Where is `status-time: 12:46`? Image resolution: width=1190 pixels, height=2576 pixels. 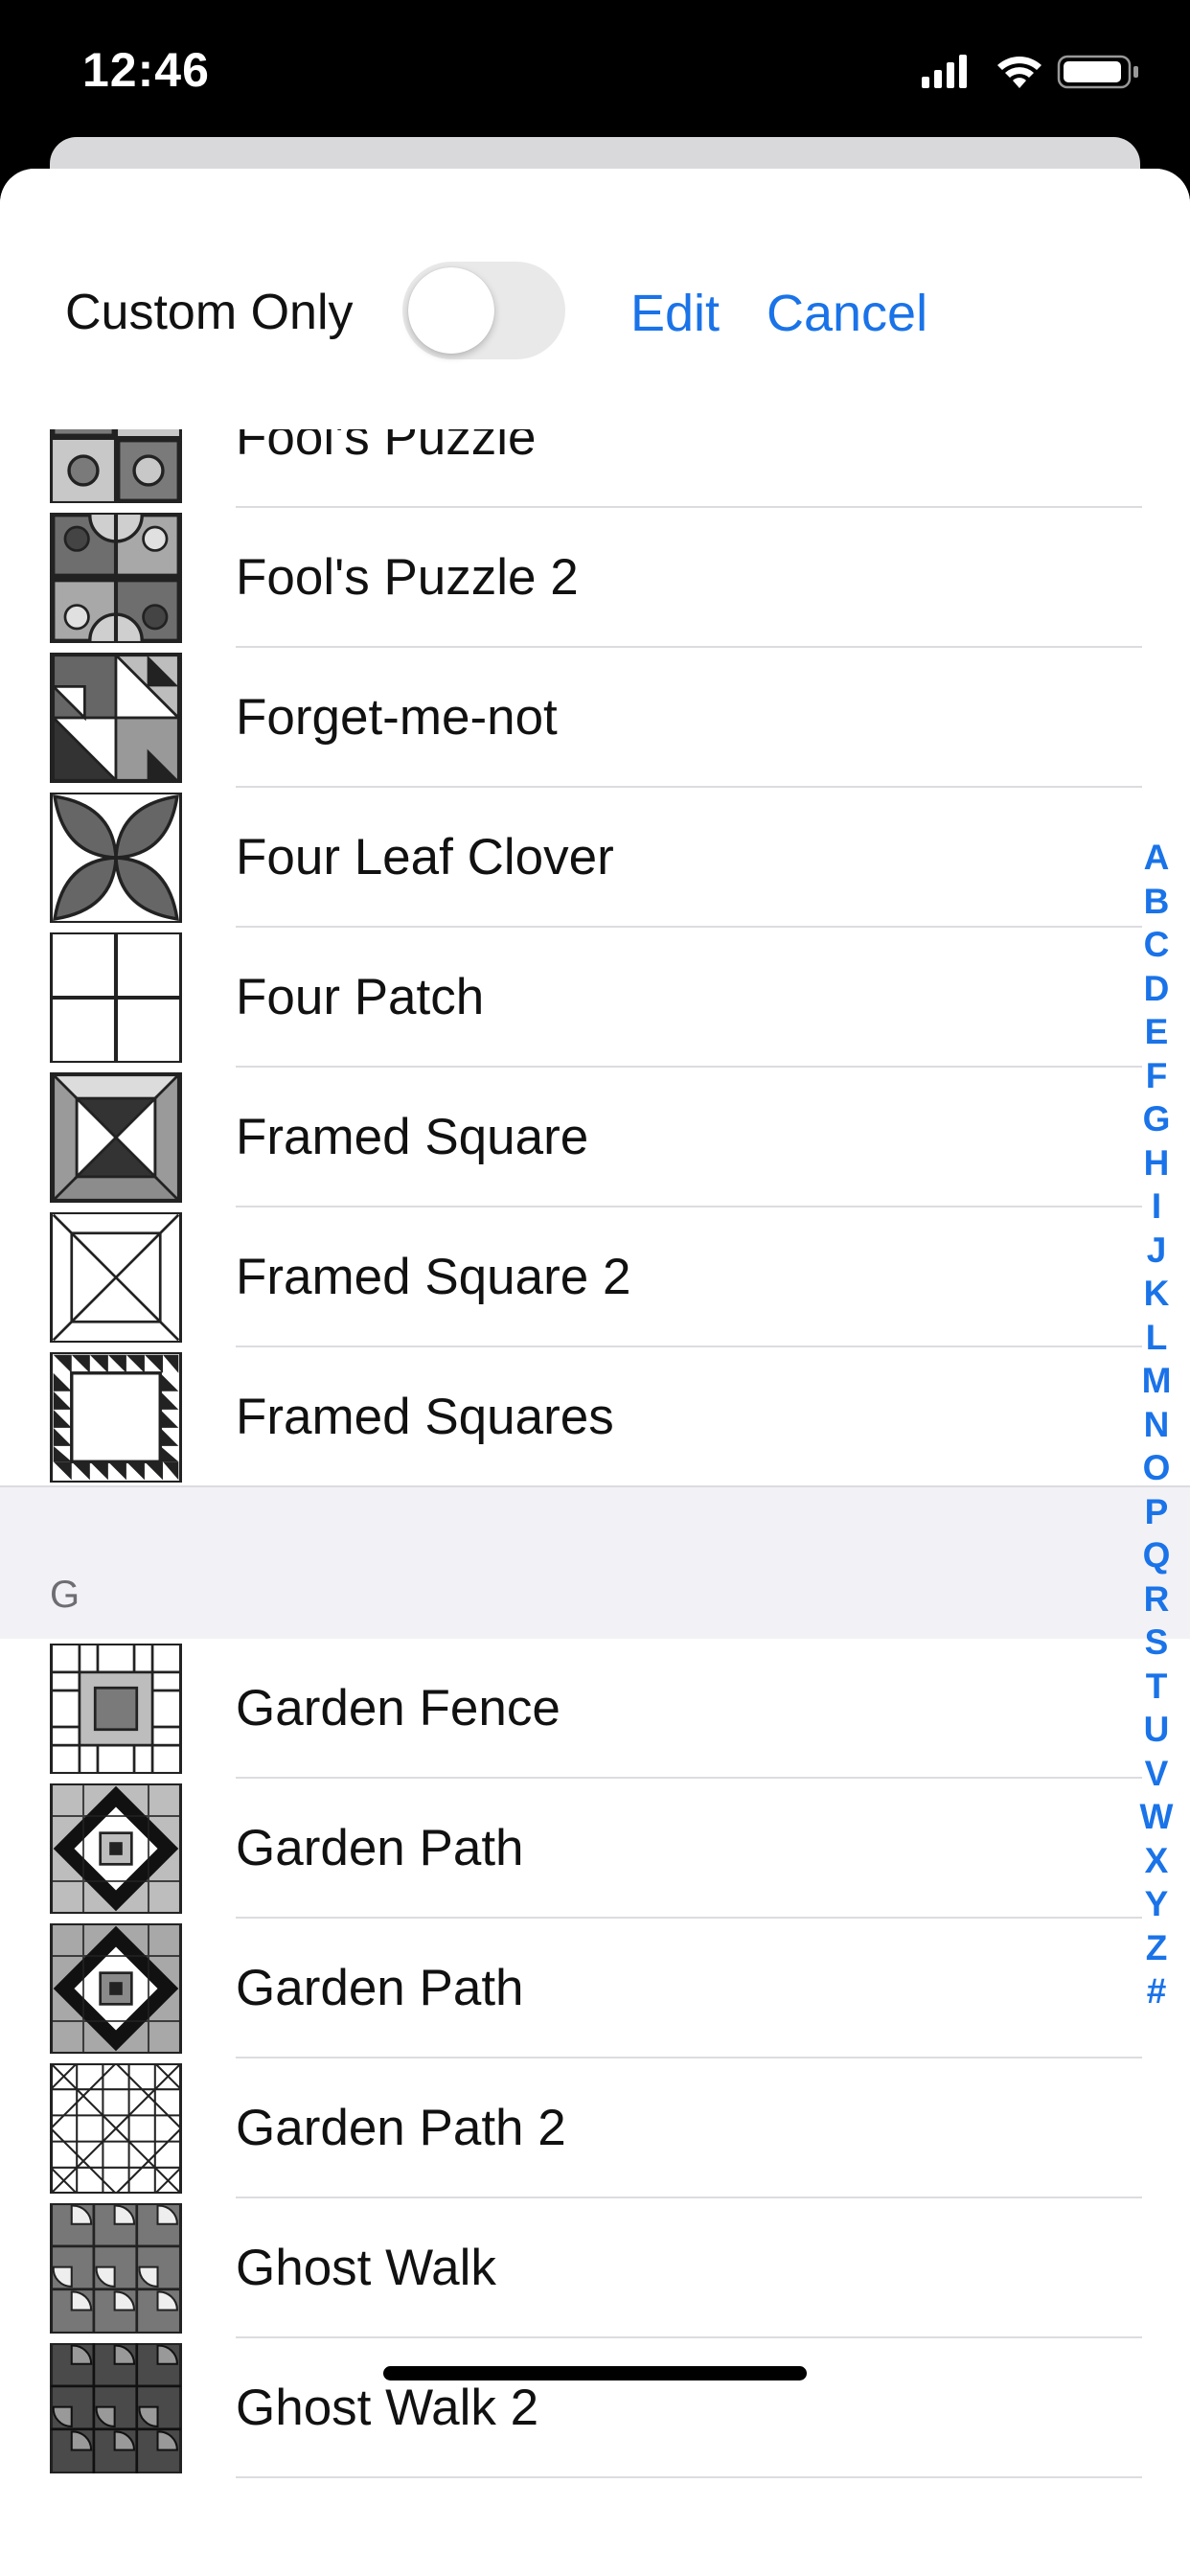
status-time: 12:46 is located at coordinates (146, 70).